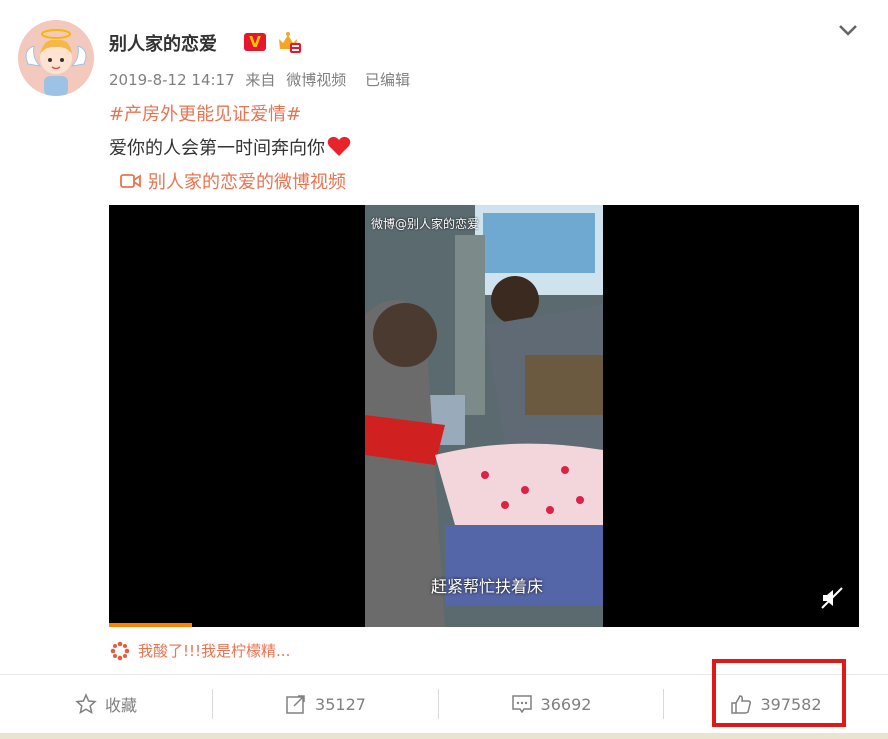 Image resolution: width=888 pixels, height=739 pixels. I want to click on action-bar: 收藏 35127 36692 397582, so click(444, 704).